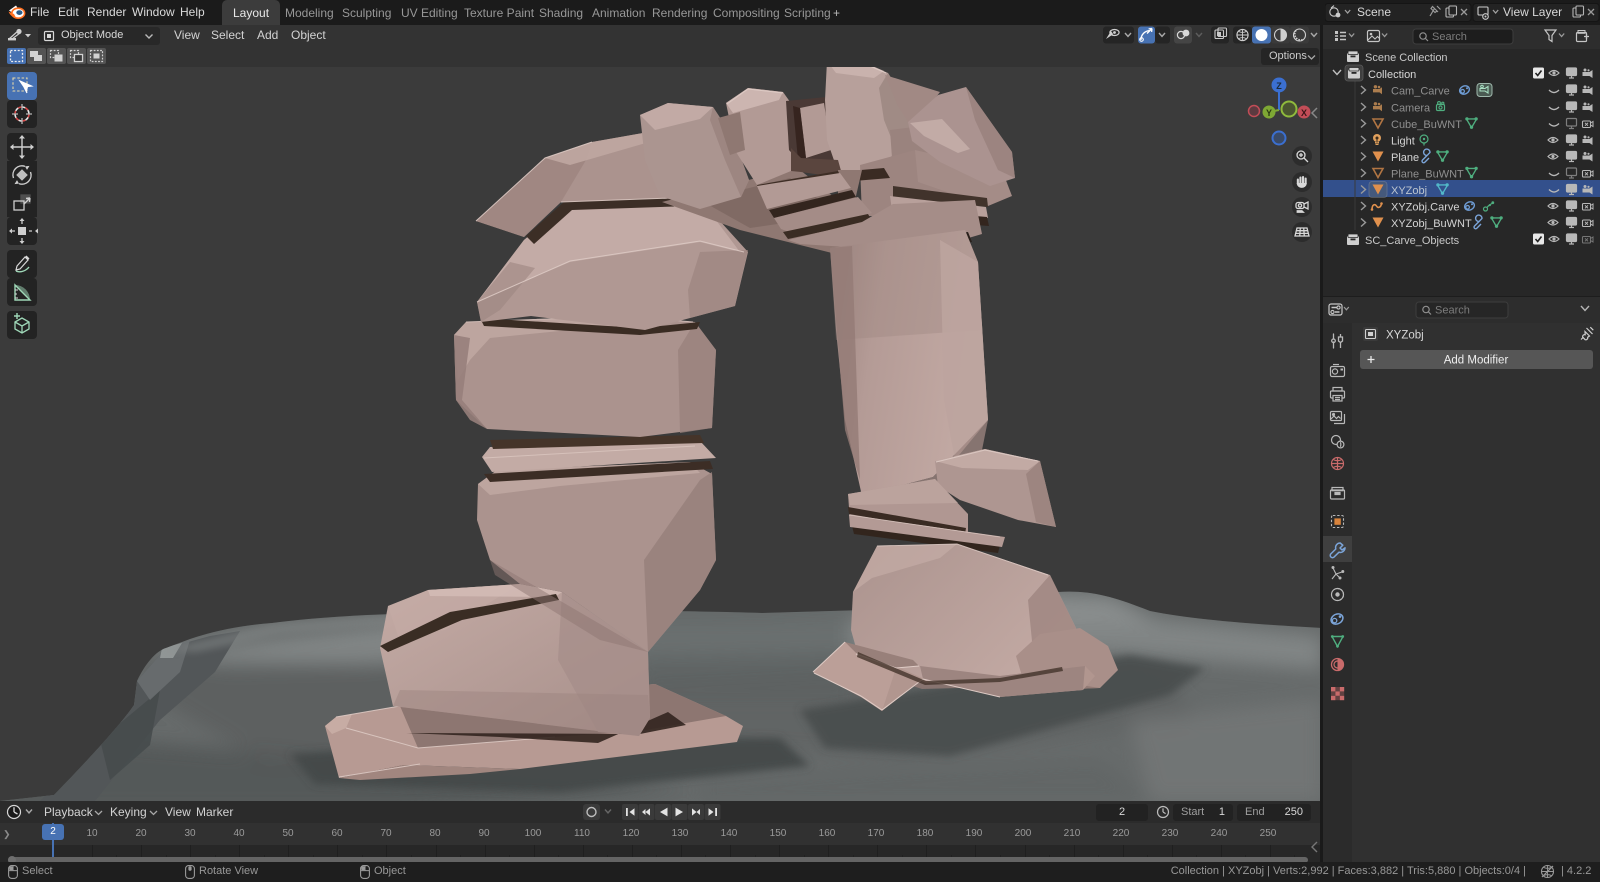 This screenshot has height=882, width=1600. I want to click on svg-text: XYZobj.Carve, so click(1425, 208).